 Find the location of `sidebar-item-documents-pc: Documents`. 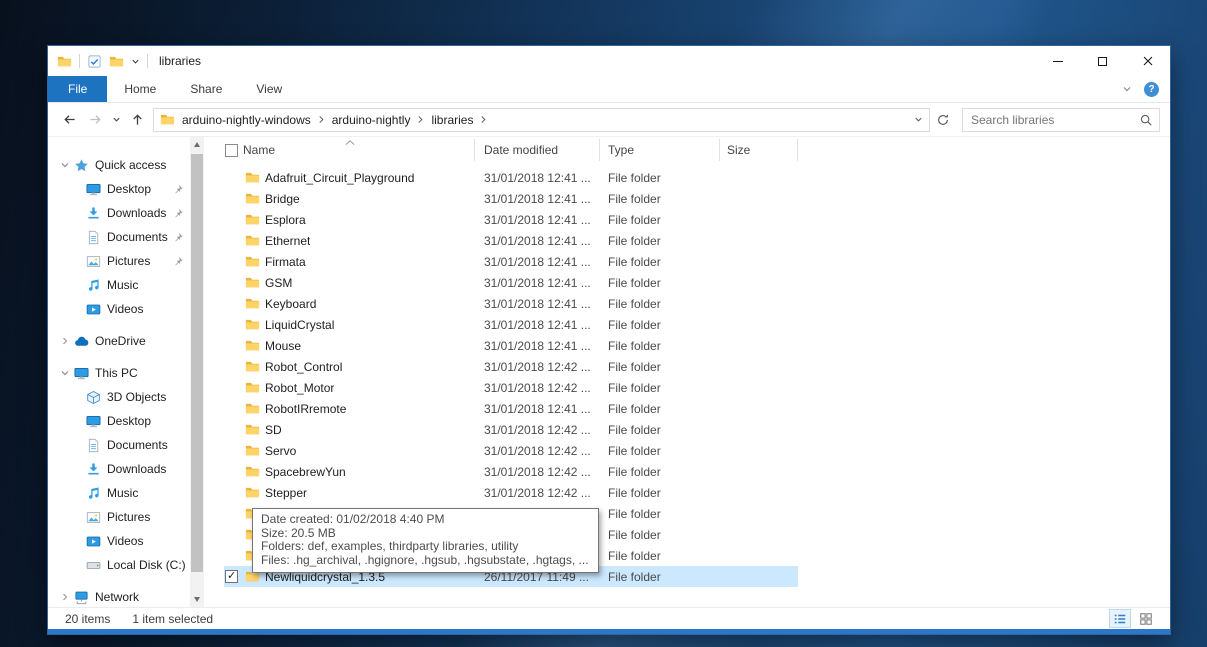

sidebar-item-documents-pc: Documents is located at coordinates (119, 445).